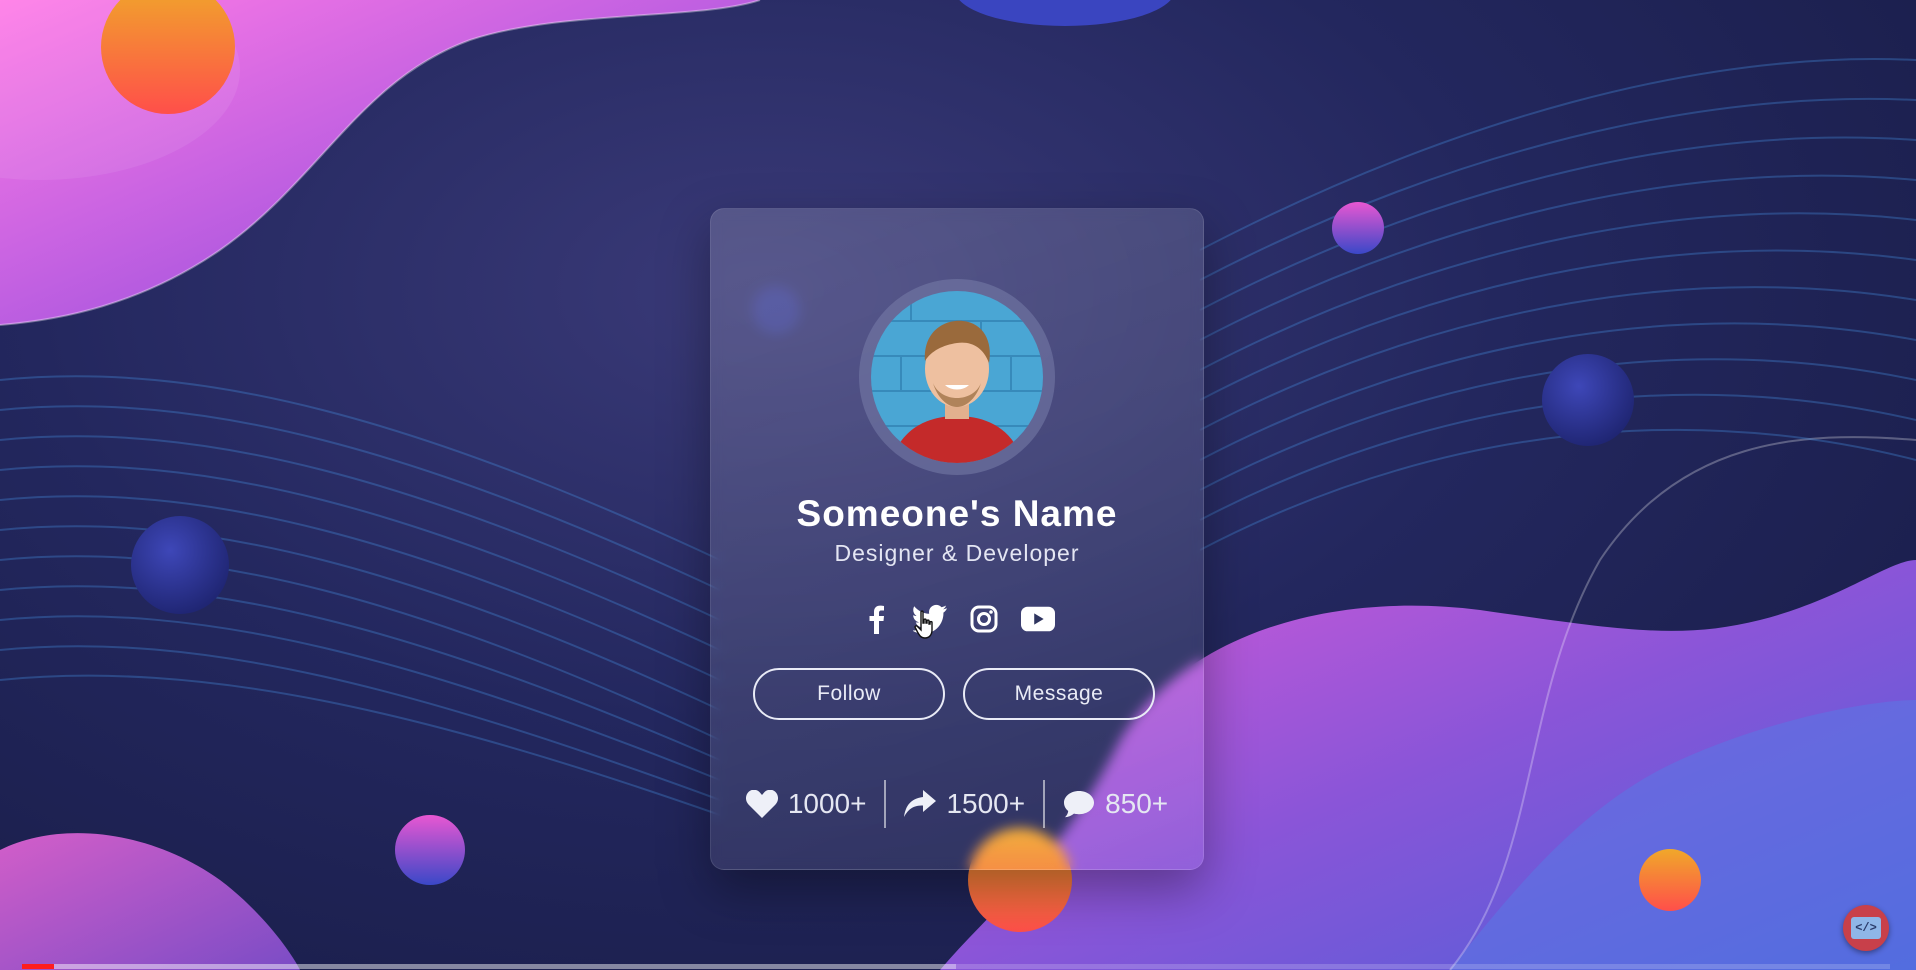  I want to click on social-links, so click(957, 619).